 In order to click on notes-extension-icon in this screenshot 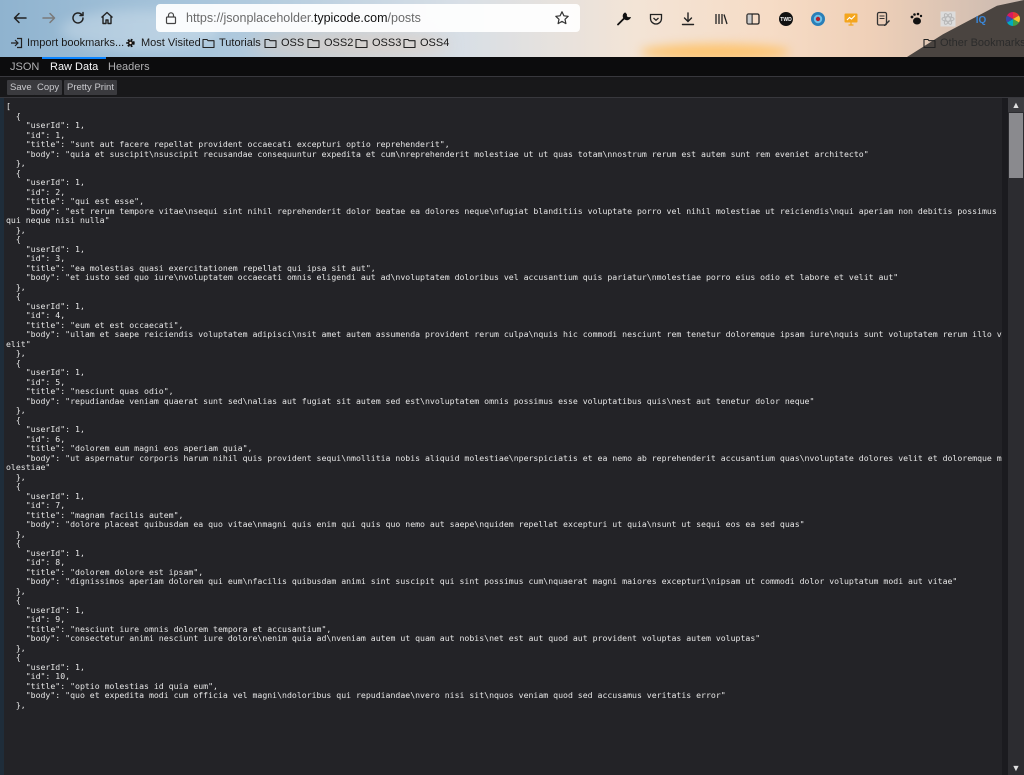, I will do `click(883, 18)`.